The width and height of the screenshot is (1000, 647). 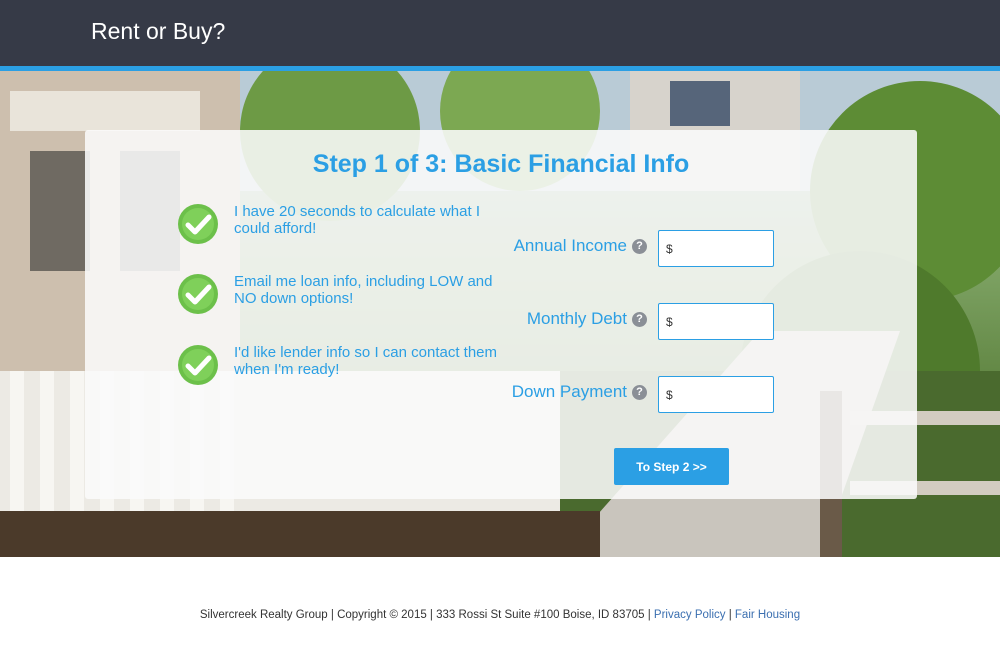 I want to click on fair-housing-link: Fair Housing, so click(x=767, y=615).